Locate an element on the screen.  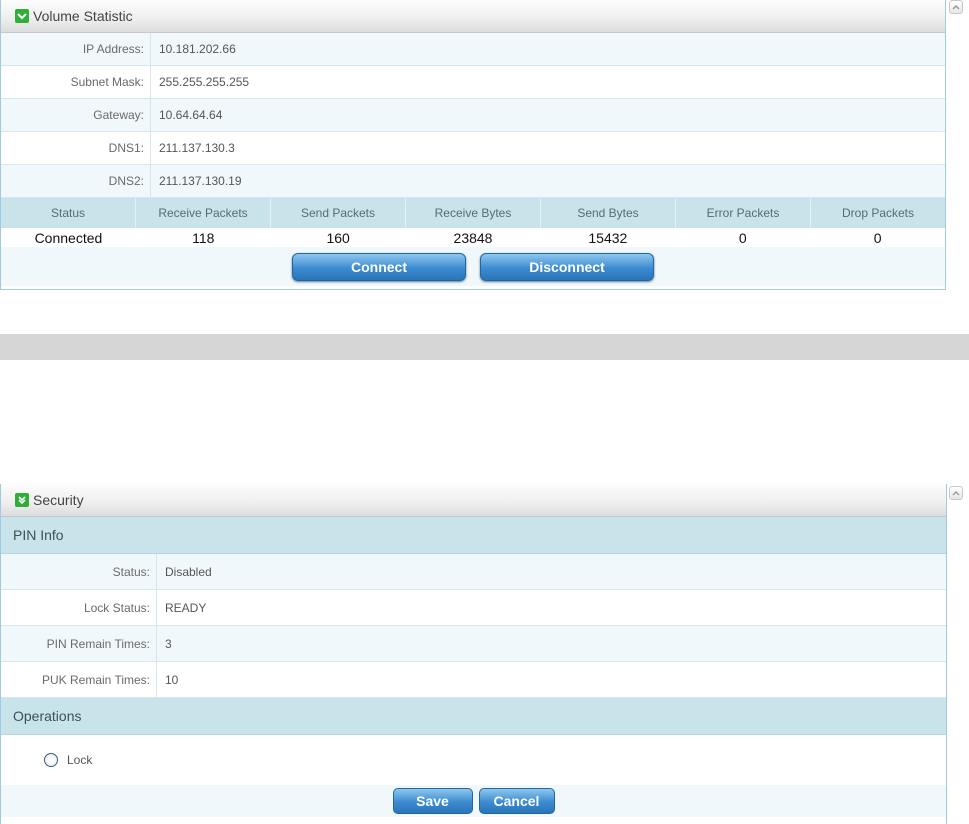
lock-label: Lock is located at coordinates (80, 760).